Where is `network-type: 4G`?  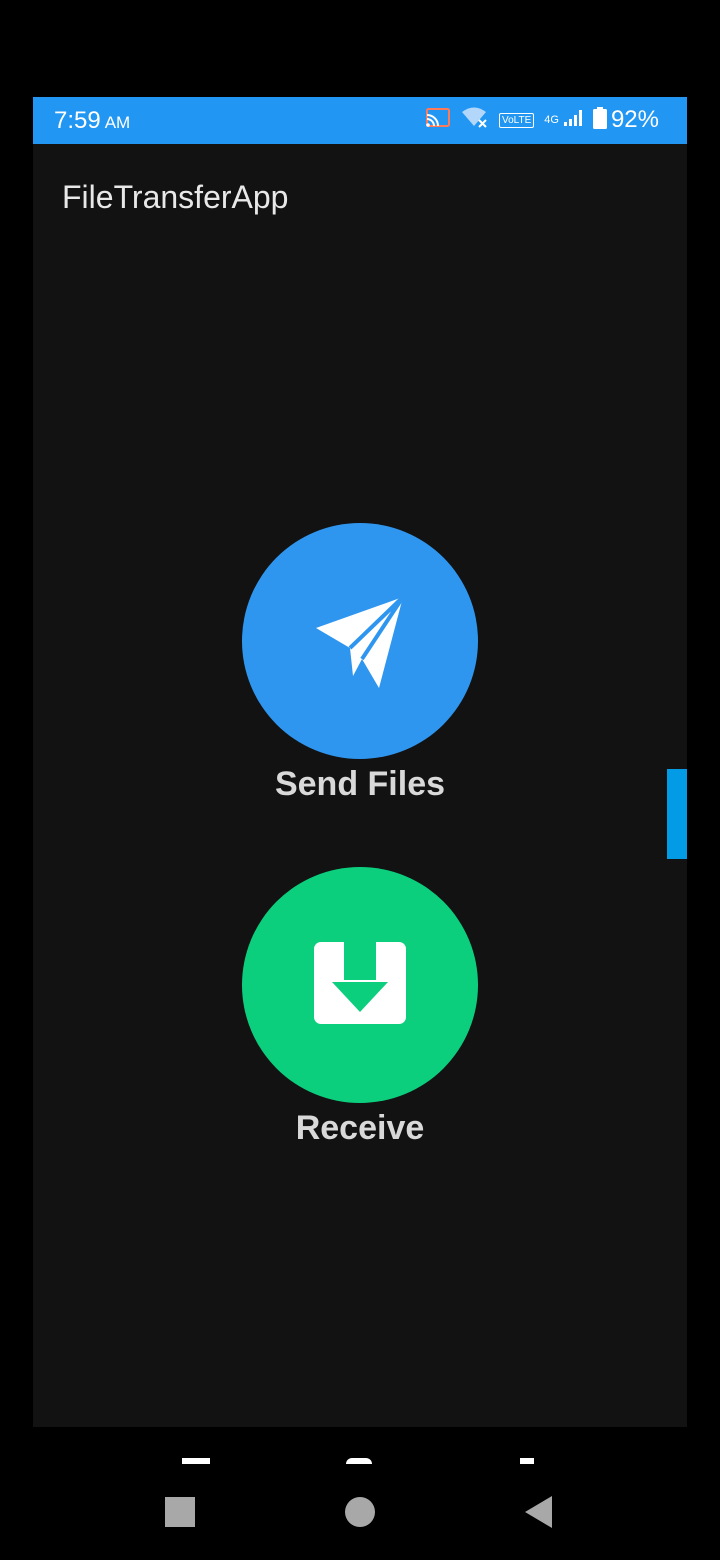 network-type: 4G is located at coordinates (551, 120).